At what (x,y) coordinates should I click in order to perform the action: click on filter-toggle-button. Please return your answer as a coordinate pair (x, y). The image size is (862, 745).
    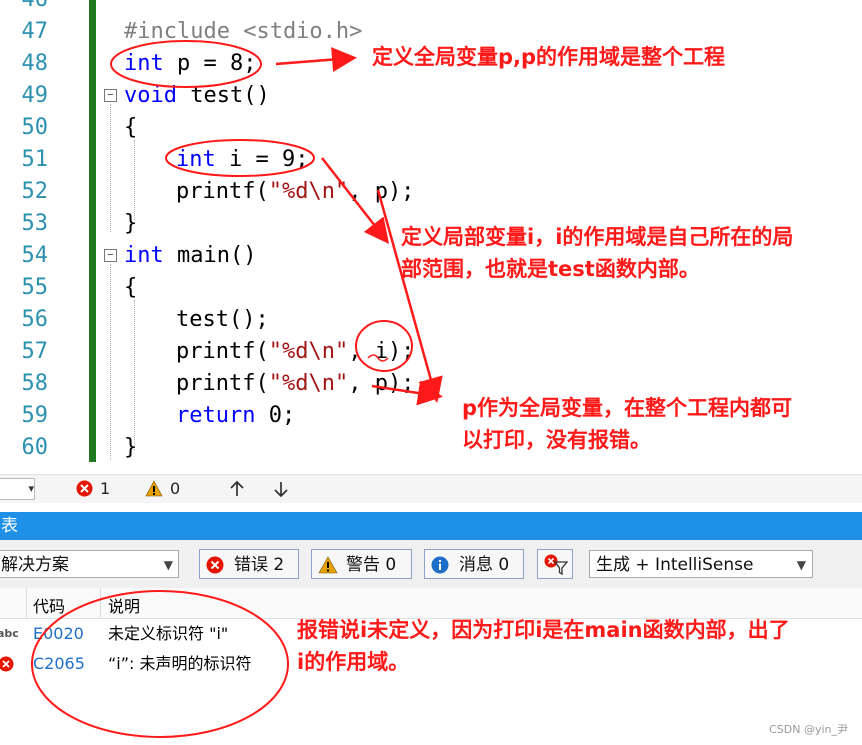
    Looking at the image, I should click on (555, 564).